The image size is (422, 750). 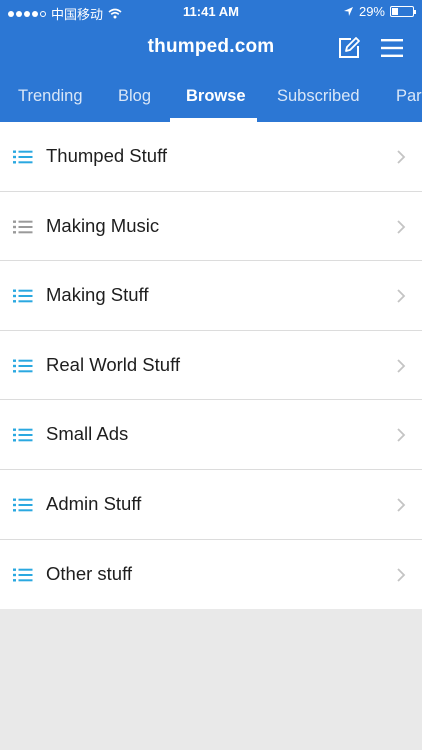 I want to click on location-arrow-icon, so click(x=348, y=11).